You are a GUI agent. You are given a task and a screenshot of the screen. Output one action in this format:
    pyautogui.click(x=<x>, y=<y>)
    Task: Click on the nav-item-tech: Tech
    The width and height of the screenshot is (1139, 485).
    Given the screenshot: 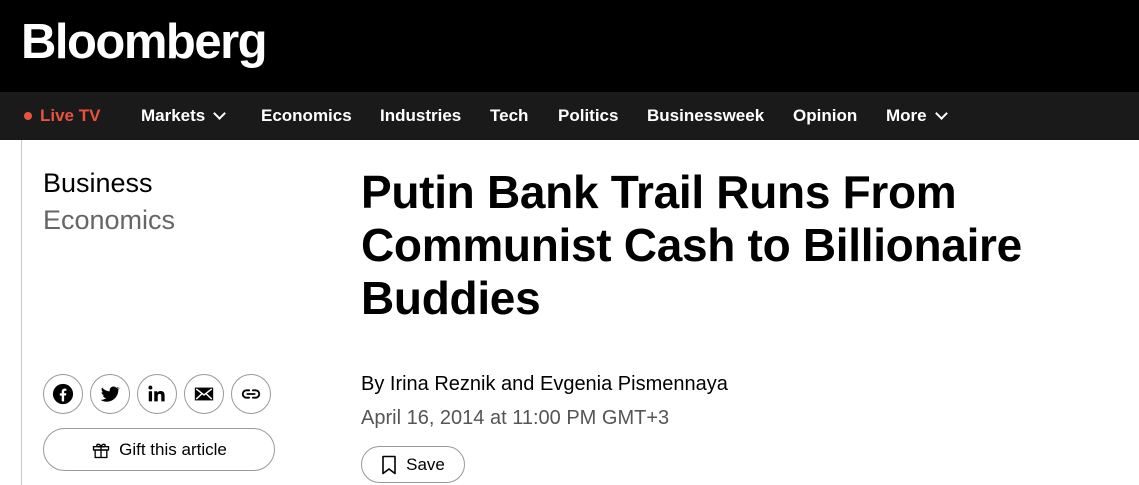 What is the action you would take?
    pyautogui.click(x=509, y=116)
    